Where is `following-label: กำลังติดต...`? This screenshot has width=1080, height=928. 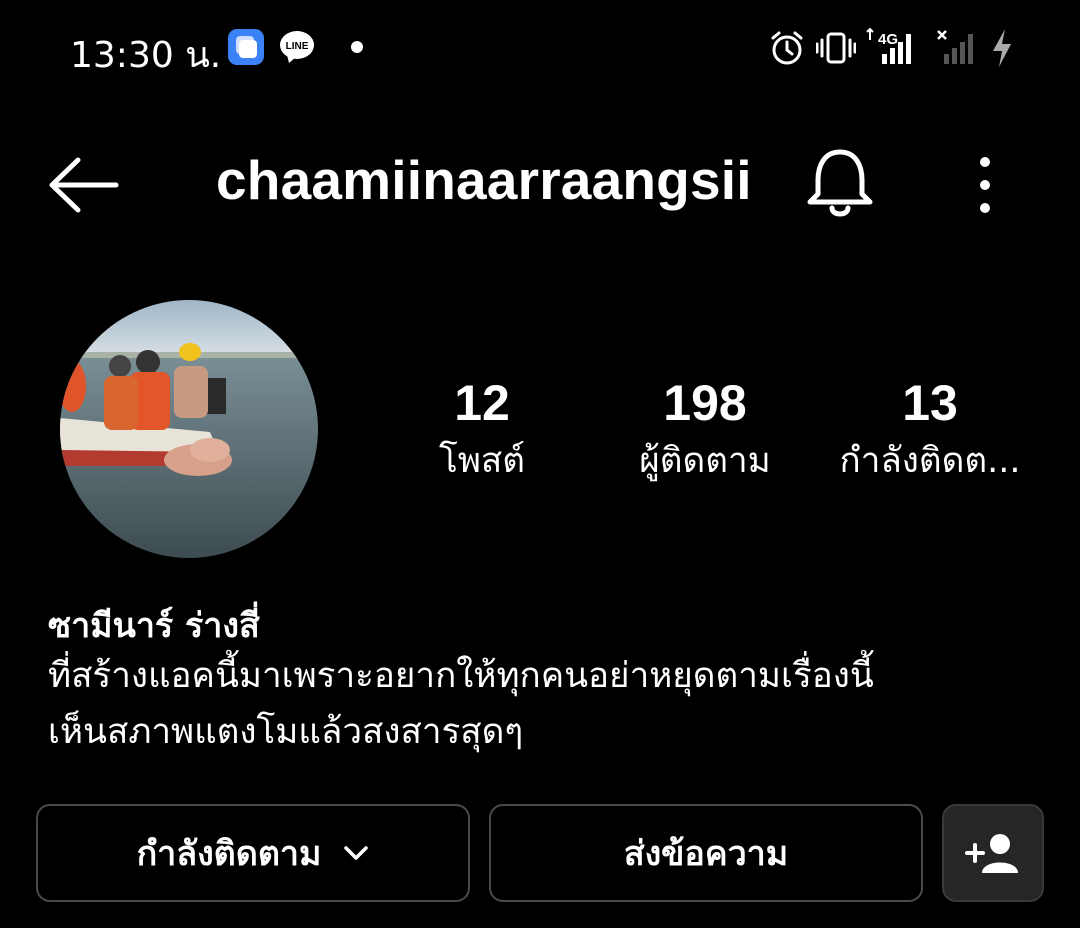
following-label: กำลังติดต... is located at coordinates (930, 461).